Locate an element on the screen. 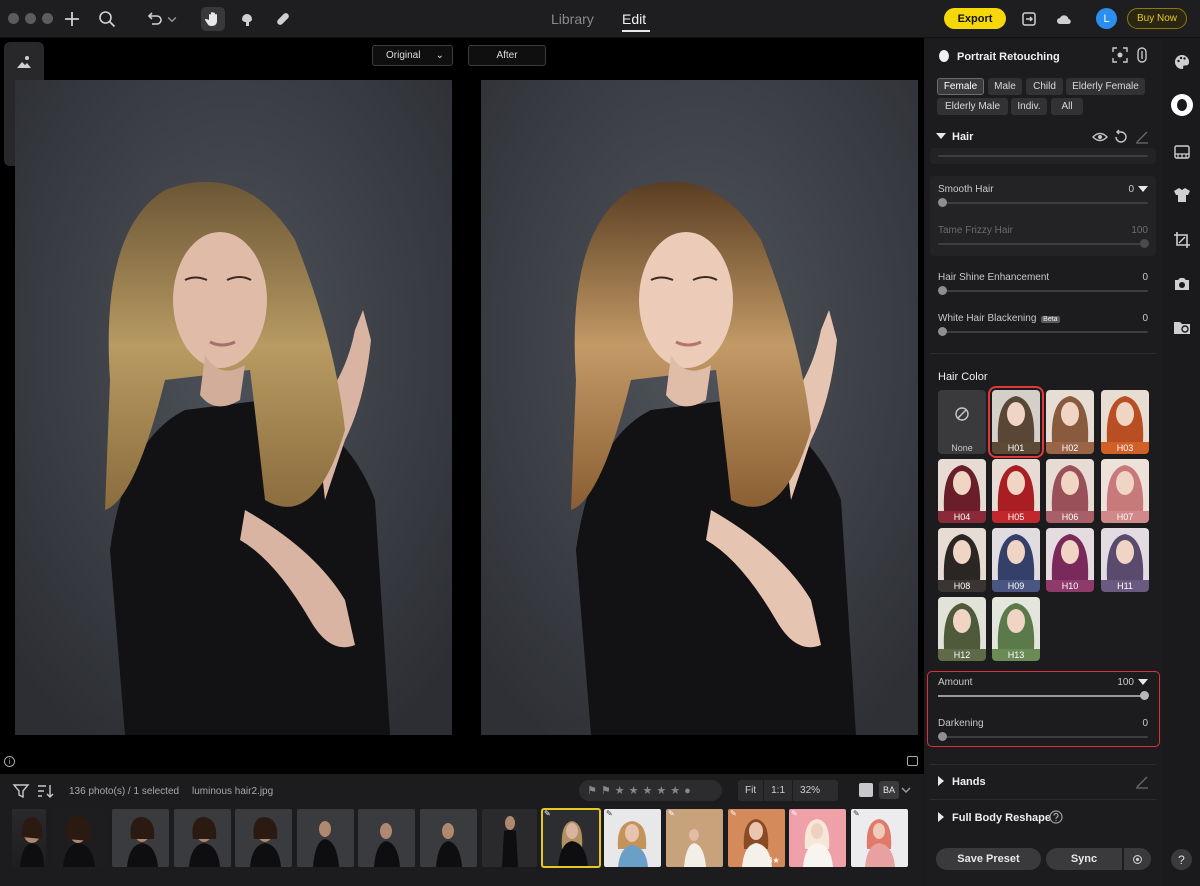 This screenshot has width=1200, height=886. hair-color-swatch-h02: H02 is located at coordinates (1070, 422).